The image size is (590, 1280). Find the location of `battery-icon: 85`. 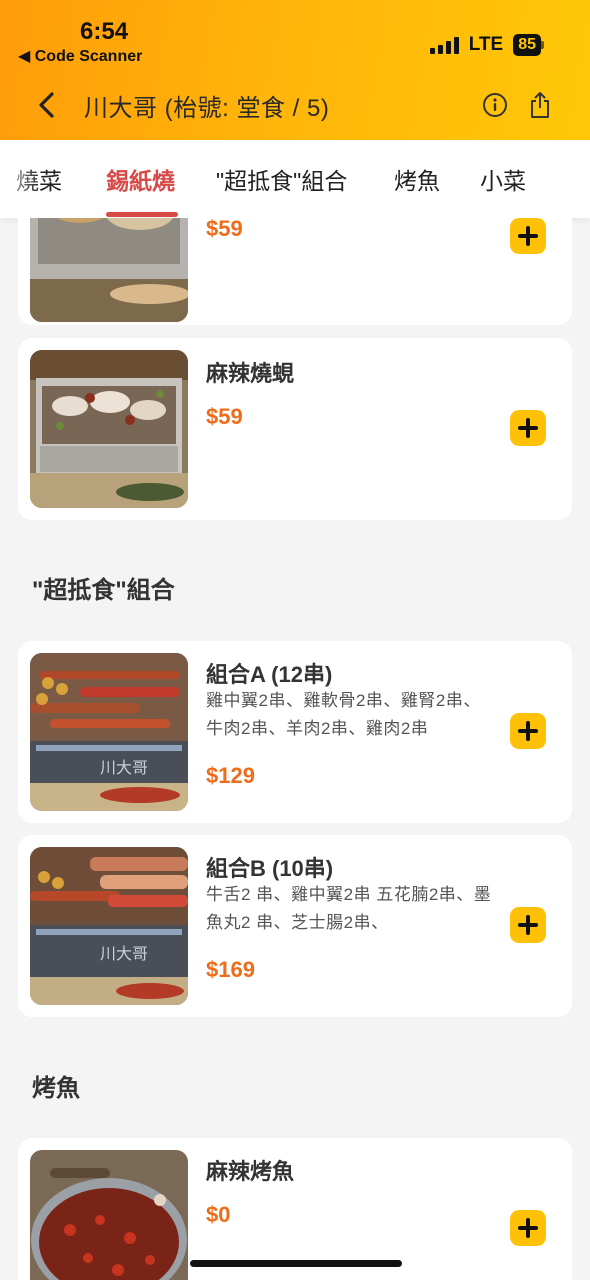

battery-icon: 85 is located at coordinates (528, 45).